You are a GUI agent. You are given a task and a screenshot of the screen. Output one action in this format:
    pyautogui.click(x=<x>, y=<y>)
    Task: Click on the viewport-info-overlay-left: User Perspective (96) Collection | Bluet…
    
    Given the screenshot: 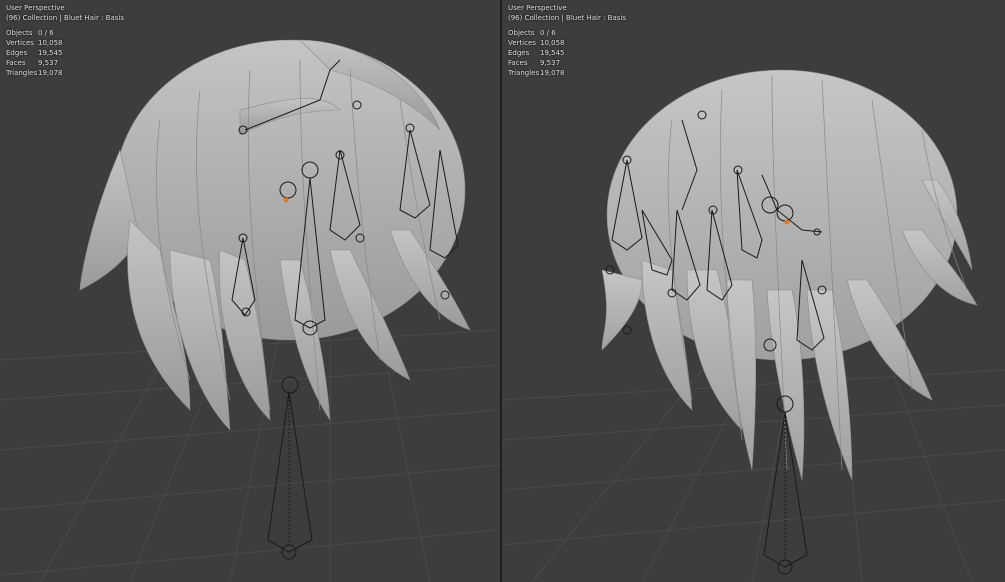 What is the action you would take?
    pyautogui.click(x=65, y=40)
    